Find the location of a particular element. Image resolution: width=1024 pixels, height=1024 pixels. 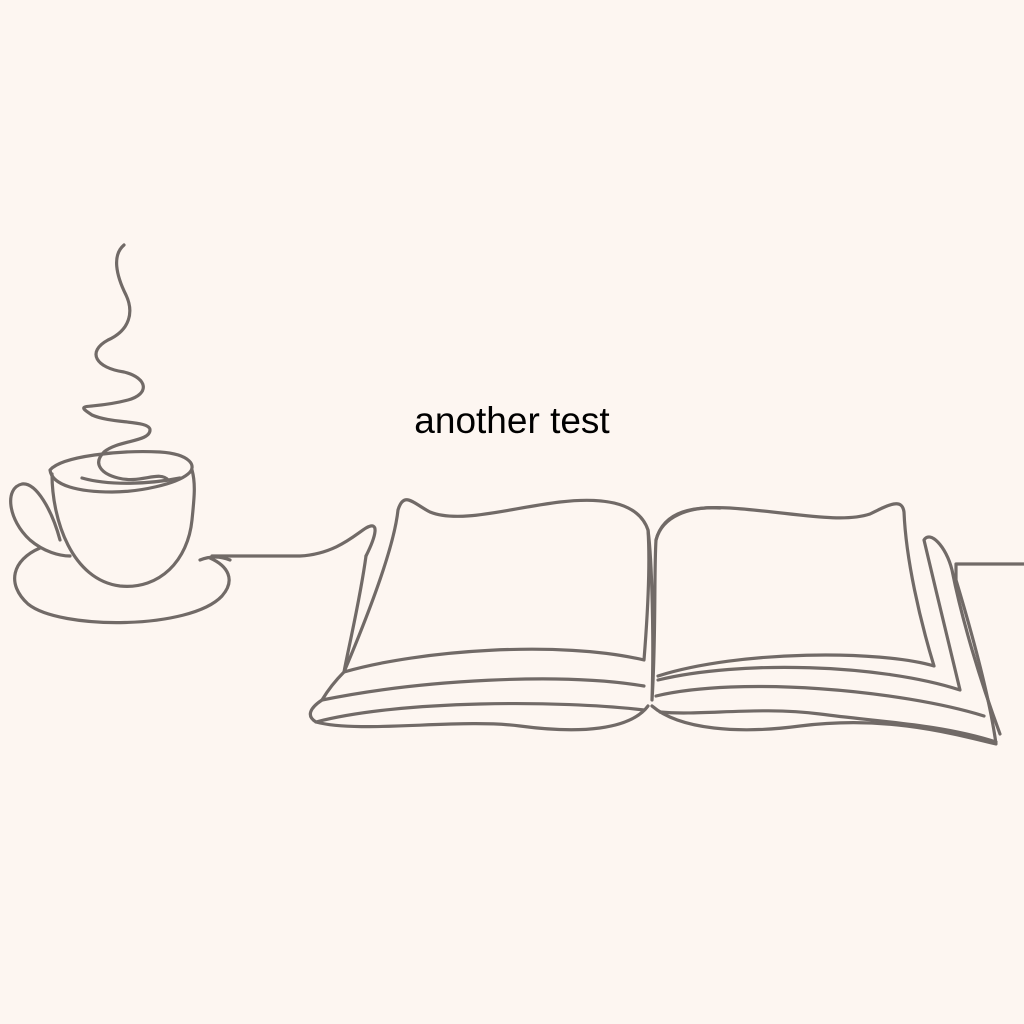

connecting-line is located at coordinates (293, 541).